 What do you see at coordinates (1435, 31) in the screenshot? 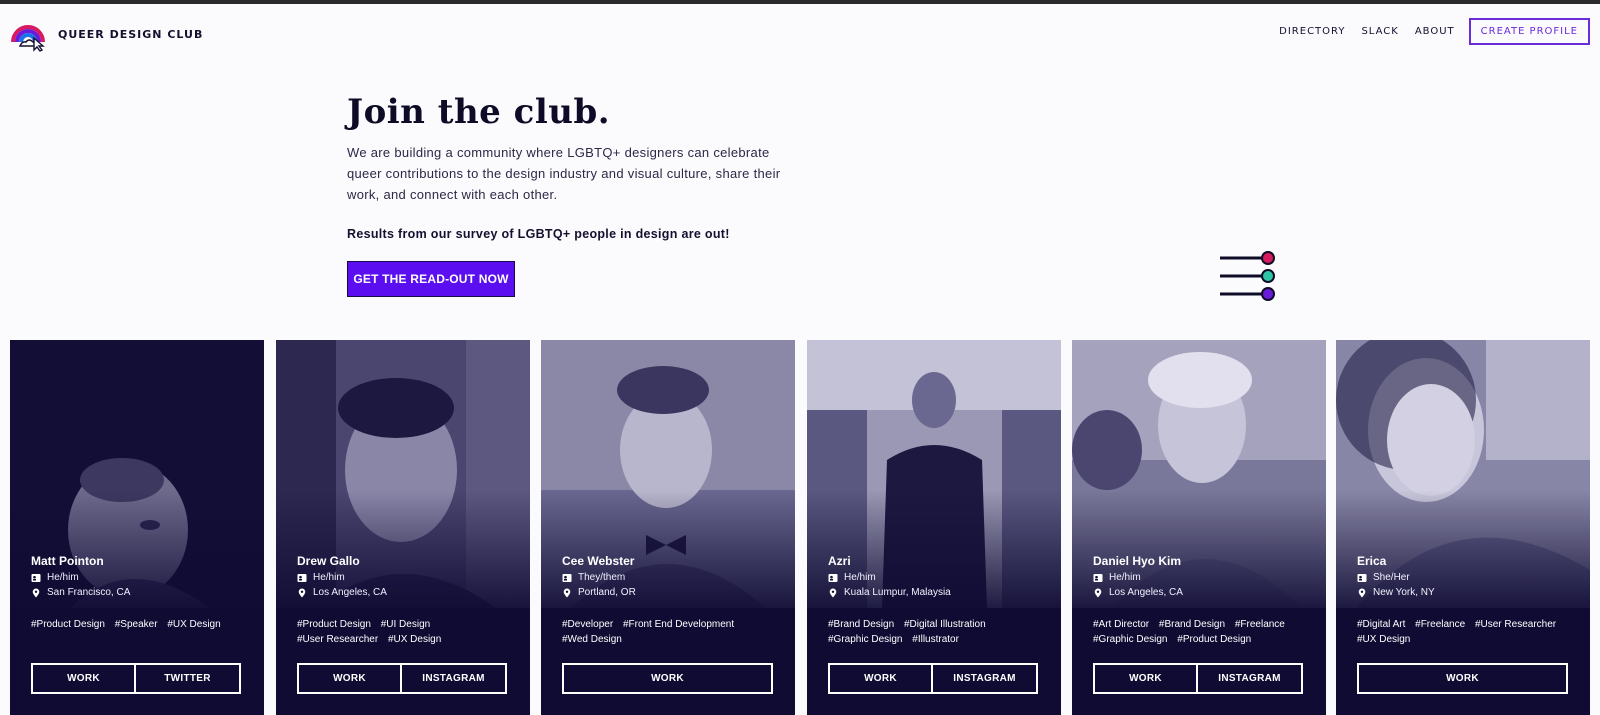
I see `nav-about-link: ABOUT` at bounding box center [1435, 31].